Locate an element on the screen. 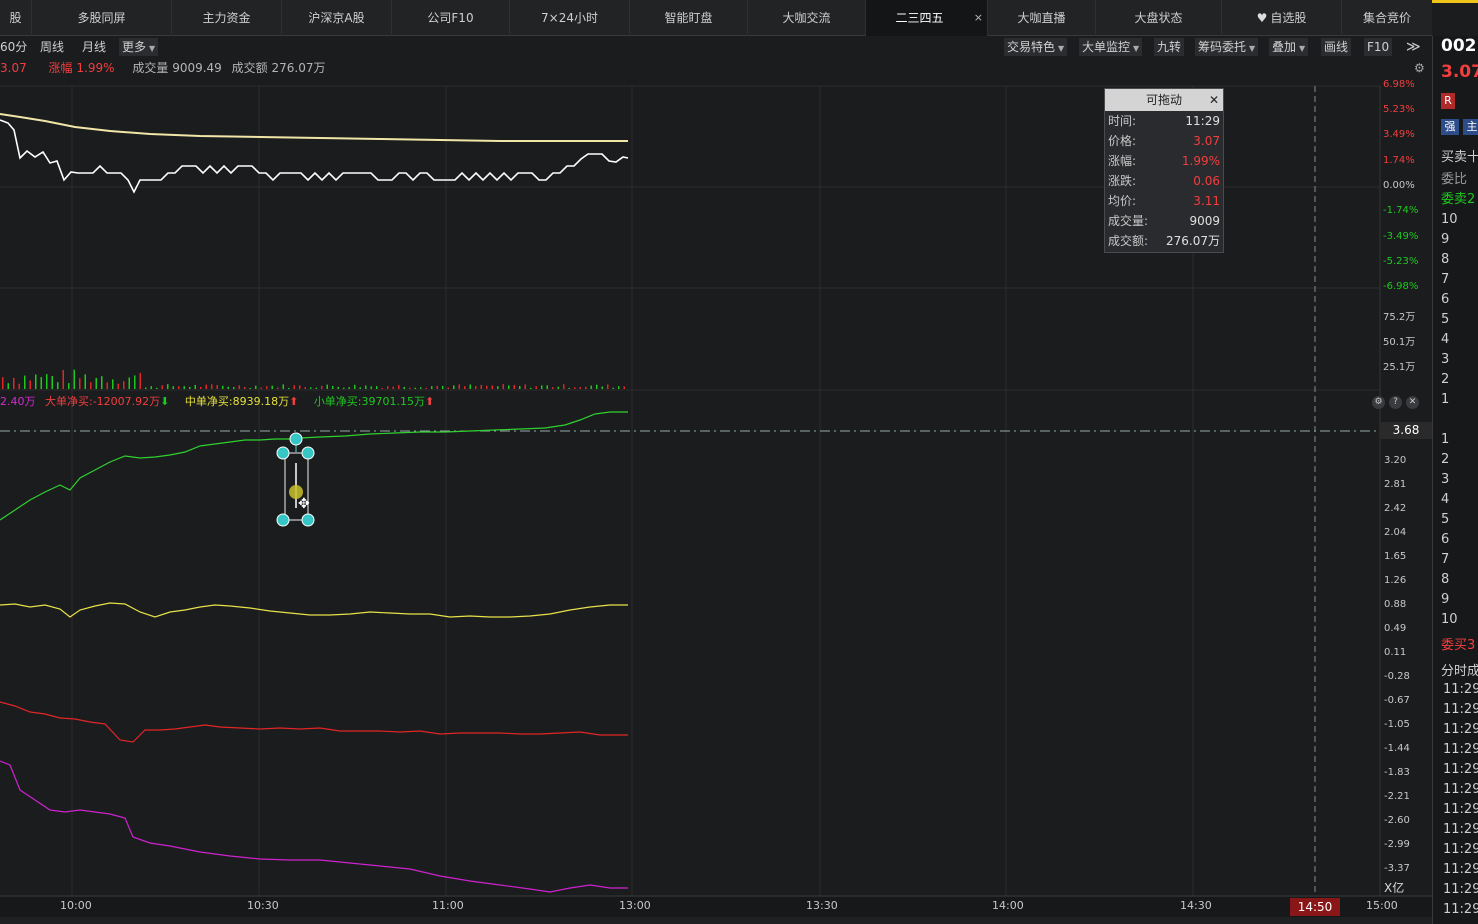  drawing-tool-selection: ✥ is located at coordinates (295, 479).